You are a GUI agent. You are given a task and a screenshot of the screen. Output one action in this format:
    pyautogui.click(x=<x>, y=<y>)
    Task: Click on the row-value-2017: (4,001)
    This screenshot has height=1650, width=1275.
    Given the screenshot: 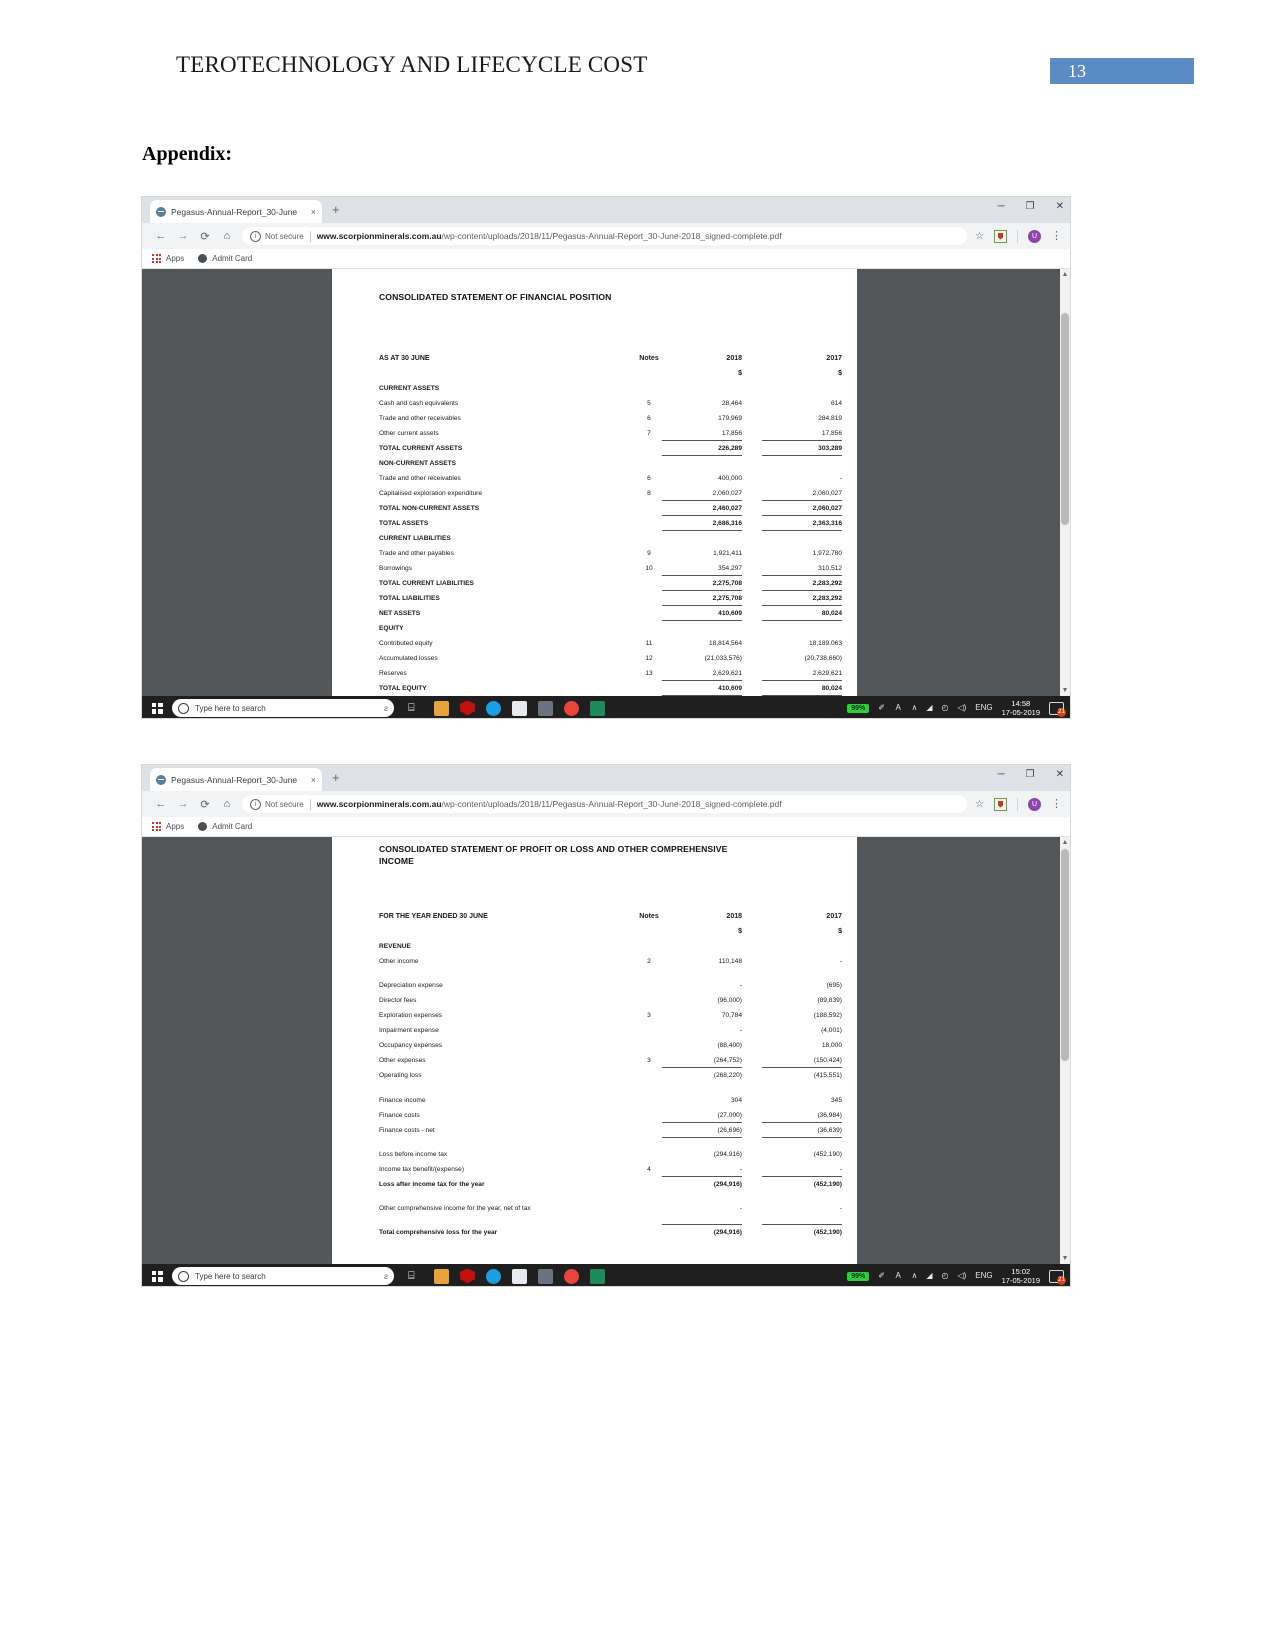 What is the action you would take?
    pyautogui.click(x=831, y=1031)
    